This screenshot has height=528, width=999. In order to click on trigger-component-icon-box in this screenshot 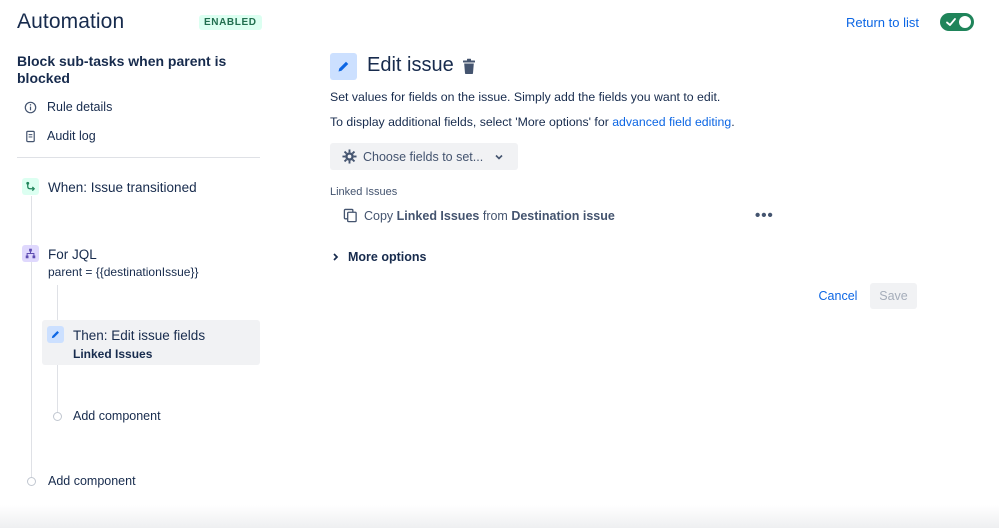, I will do `click(30, 186)`.